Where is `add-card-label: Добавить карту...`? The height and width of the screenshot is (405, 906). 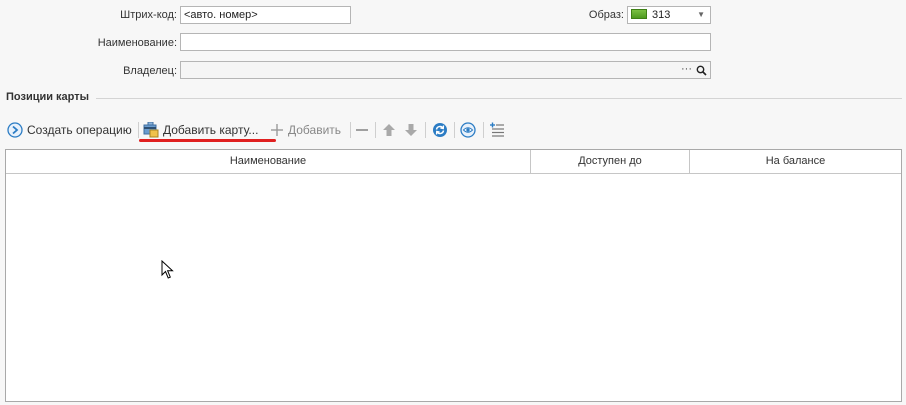
add-card-label: Добавить карту... is located at coordinates (211, 130).